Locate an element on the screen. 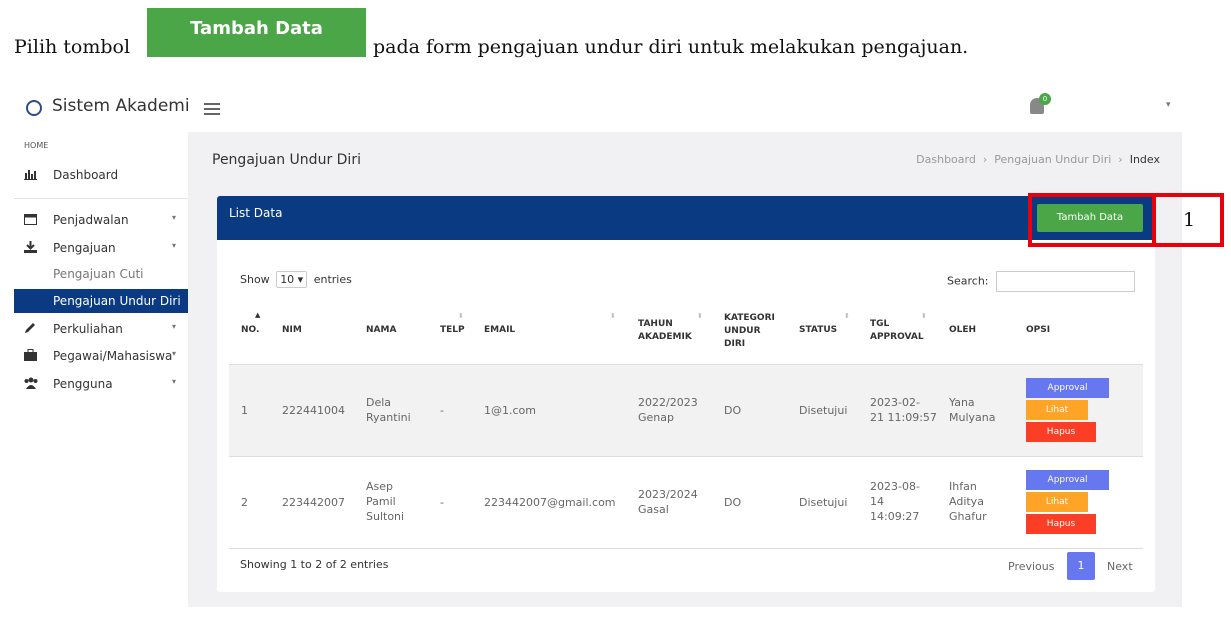 This screenshot has width=1231, height=619. cell-email: 223442007@gmail.com is located at coordinates (550, 502).